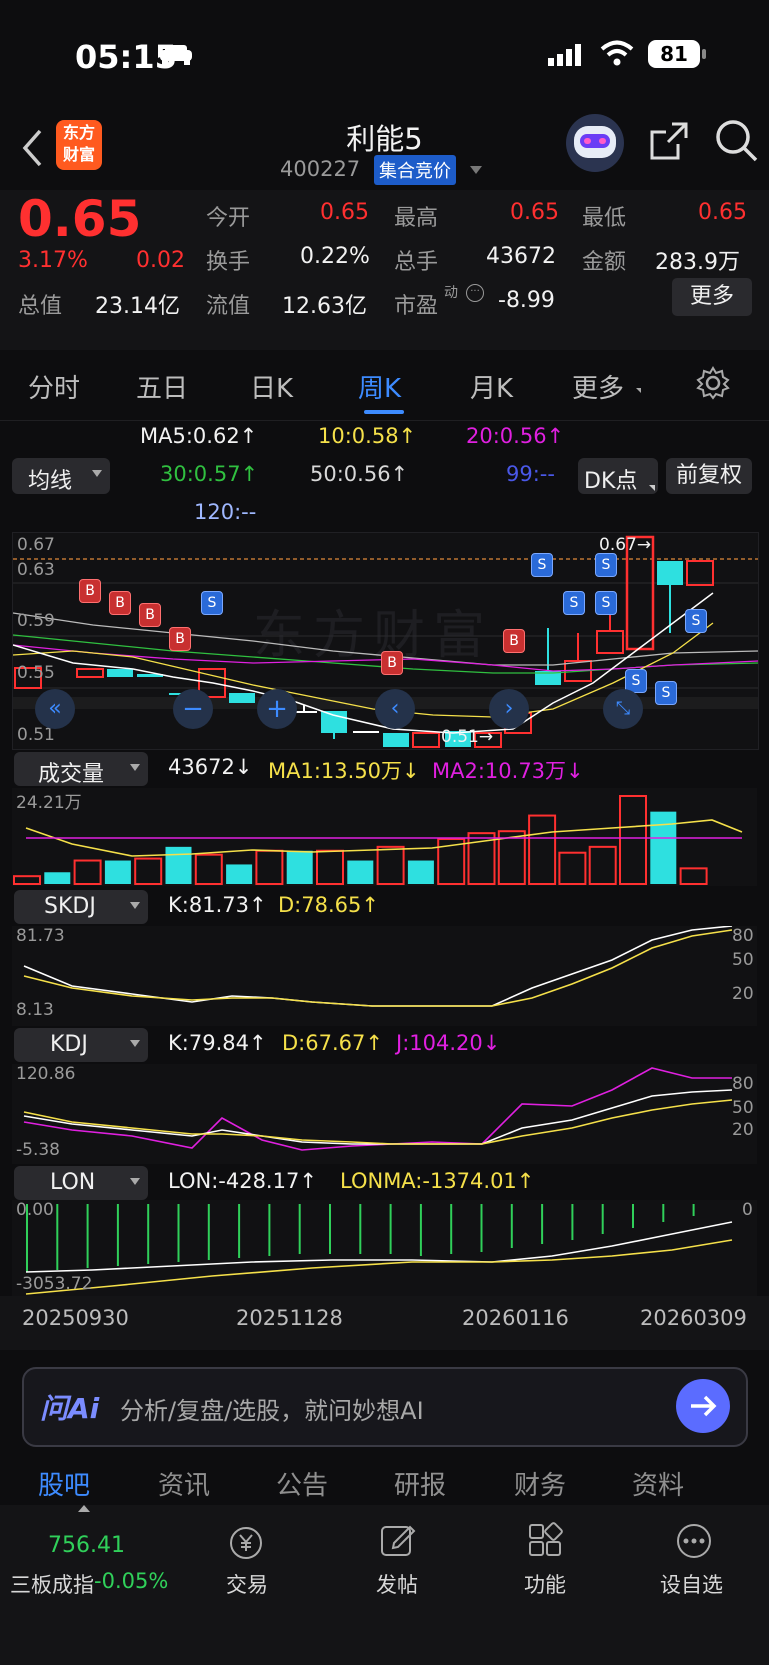  I want to click on zoom-out-button: −, so click(193, 709).